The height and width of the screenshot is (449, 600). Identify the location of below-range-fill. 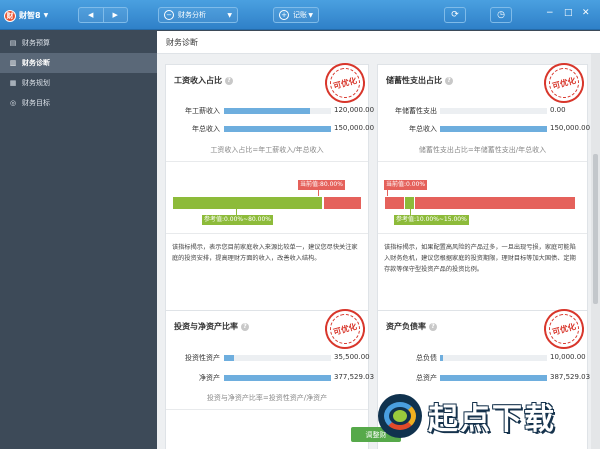
(394, 203).